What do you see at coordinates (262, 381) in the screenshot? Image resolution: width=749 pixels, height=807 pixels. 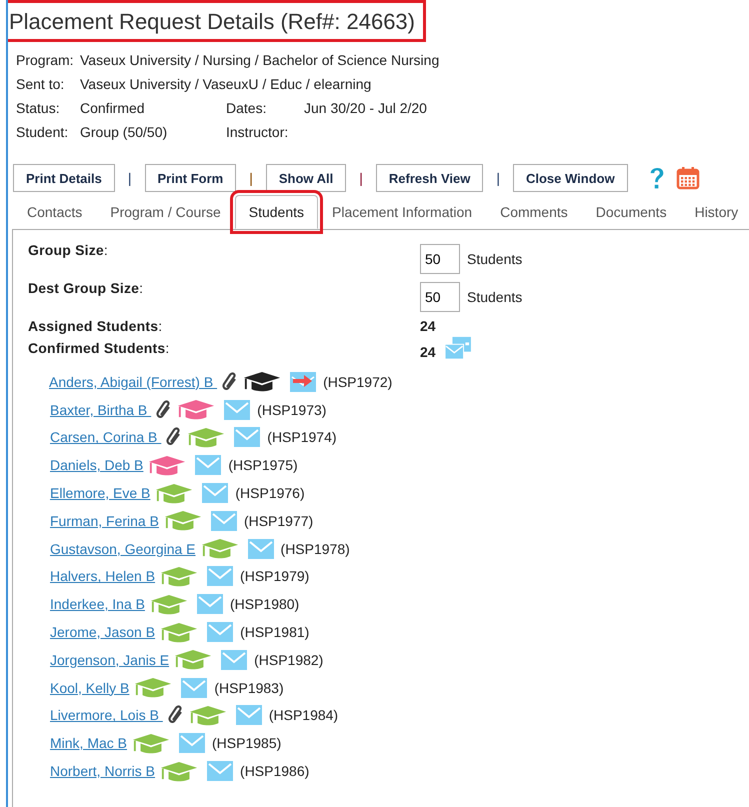 I see `graduation-cap-icon` at bounding box center [262, 381].